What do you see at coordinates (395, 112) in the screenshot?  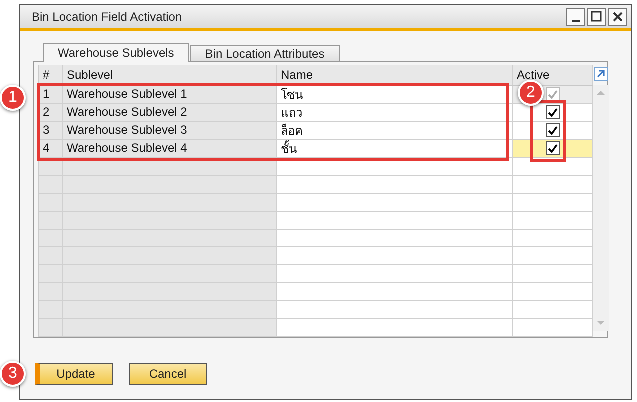 I see `table-cell: แถว` at bounding box center [395, 112].